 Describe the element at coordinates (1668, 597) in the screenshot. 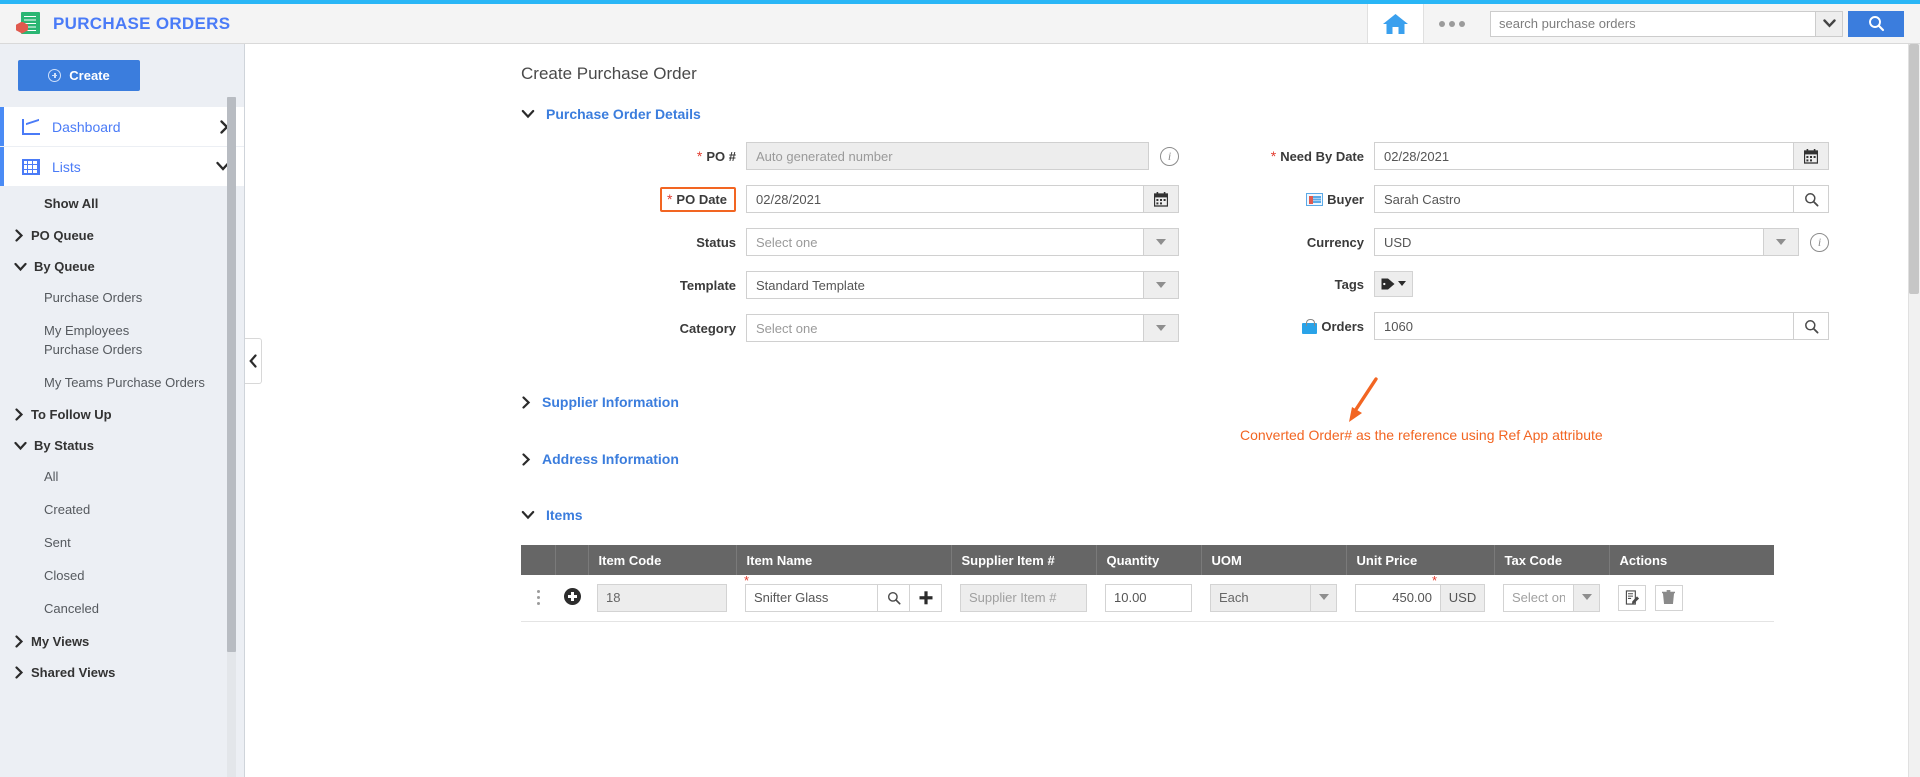

I see `delete-row-button` at that location.